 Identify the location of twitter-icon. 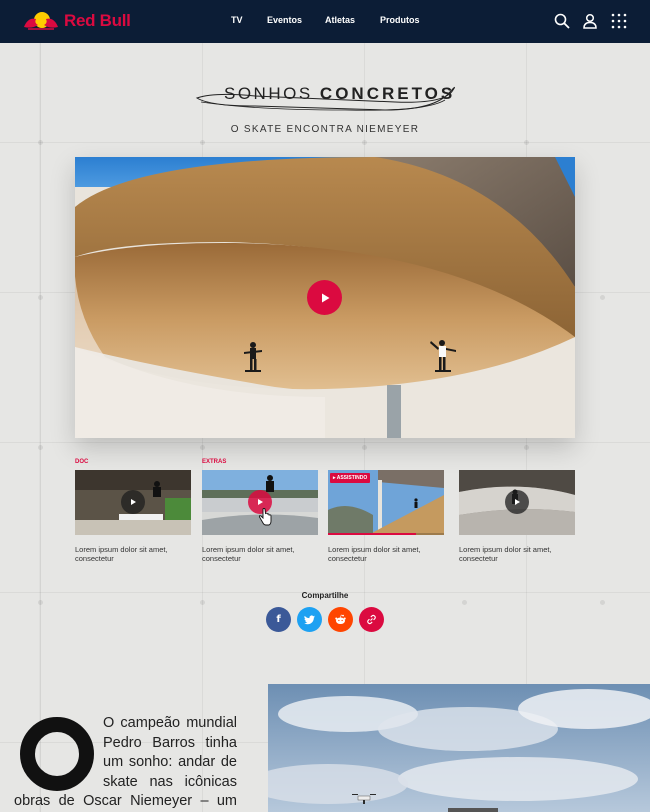
(309, 619).